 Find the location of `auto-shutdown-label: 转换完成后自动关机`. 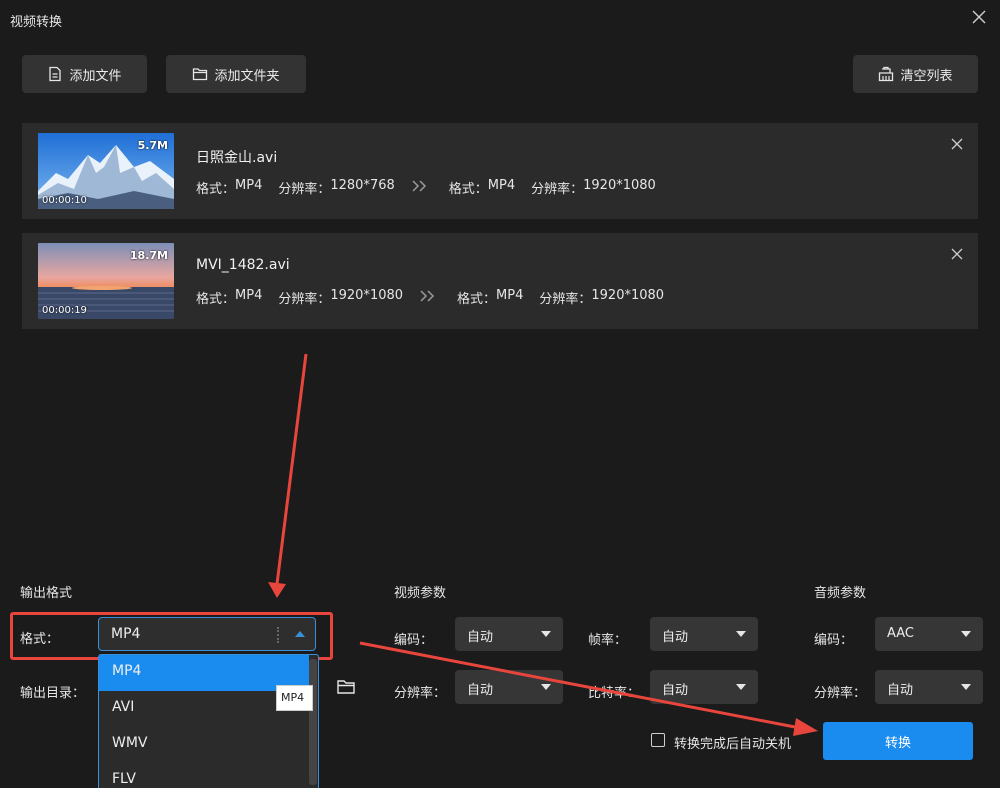

auto-shutdown-label: 转换完成后自动关机 is located at coordinates (733, 744).